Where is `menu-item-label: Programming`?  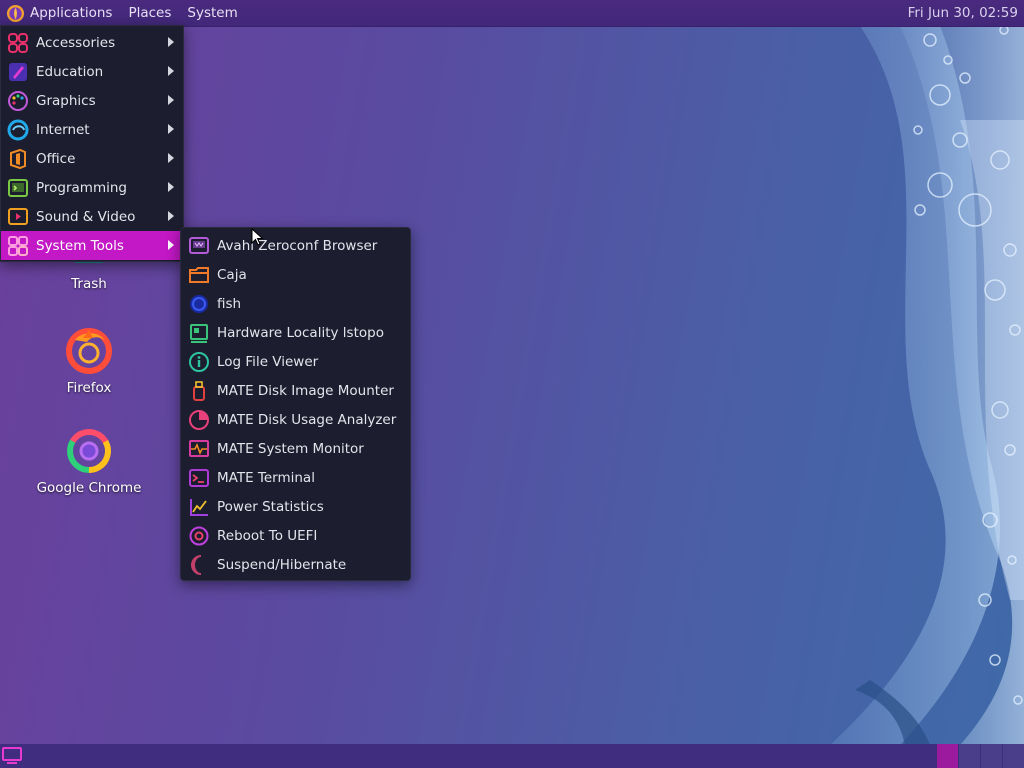 menu-item-label: Programming is located at coordinates (81, 187).